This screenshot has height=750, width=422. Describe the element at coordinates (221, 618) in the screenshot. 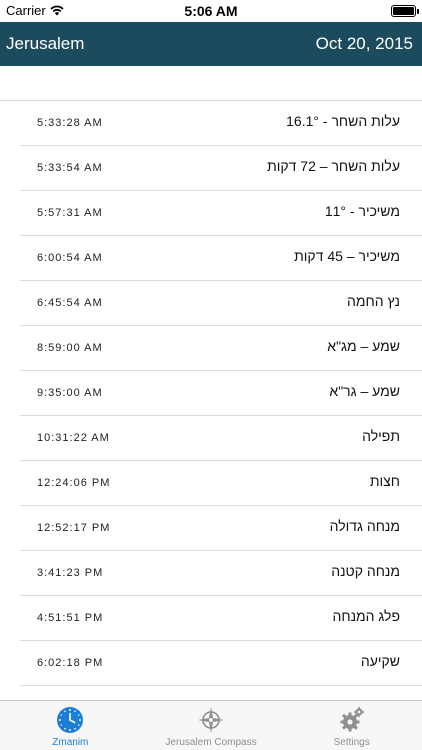

I see `zman-row: 4:51:51 PM פלג המנחה` at that location.